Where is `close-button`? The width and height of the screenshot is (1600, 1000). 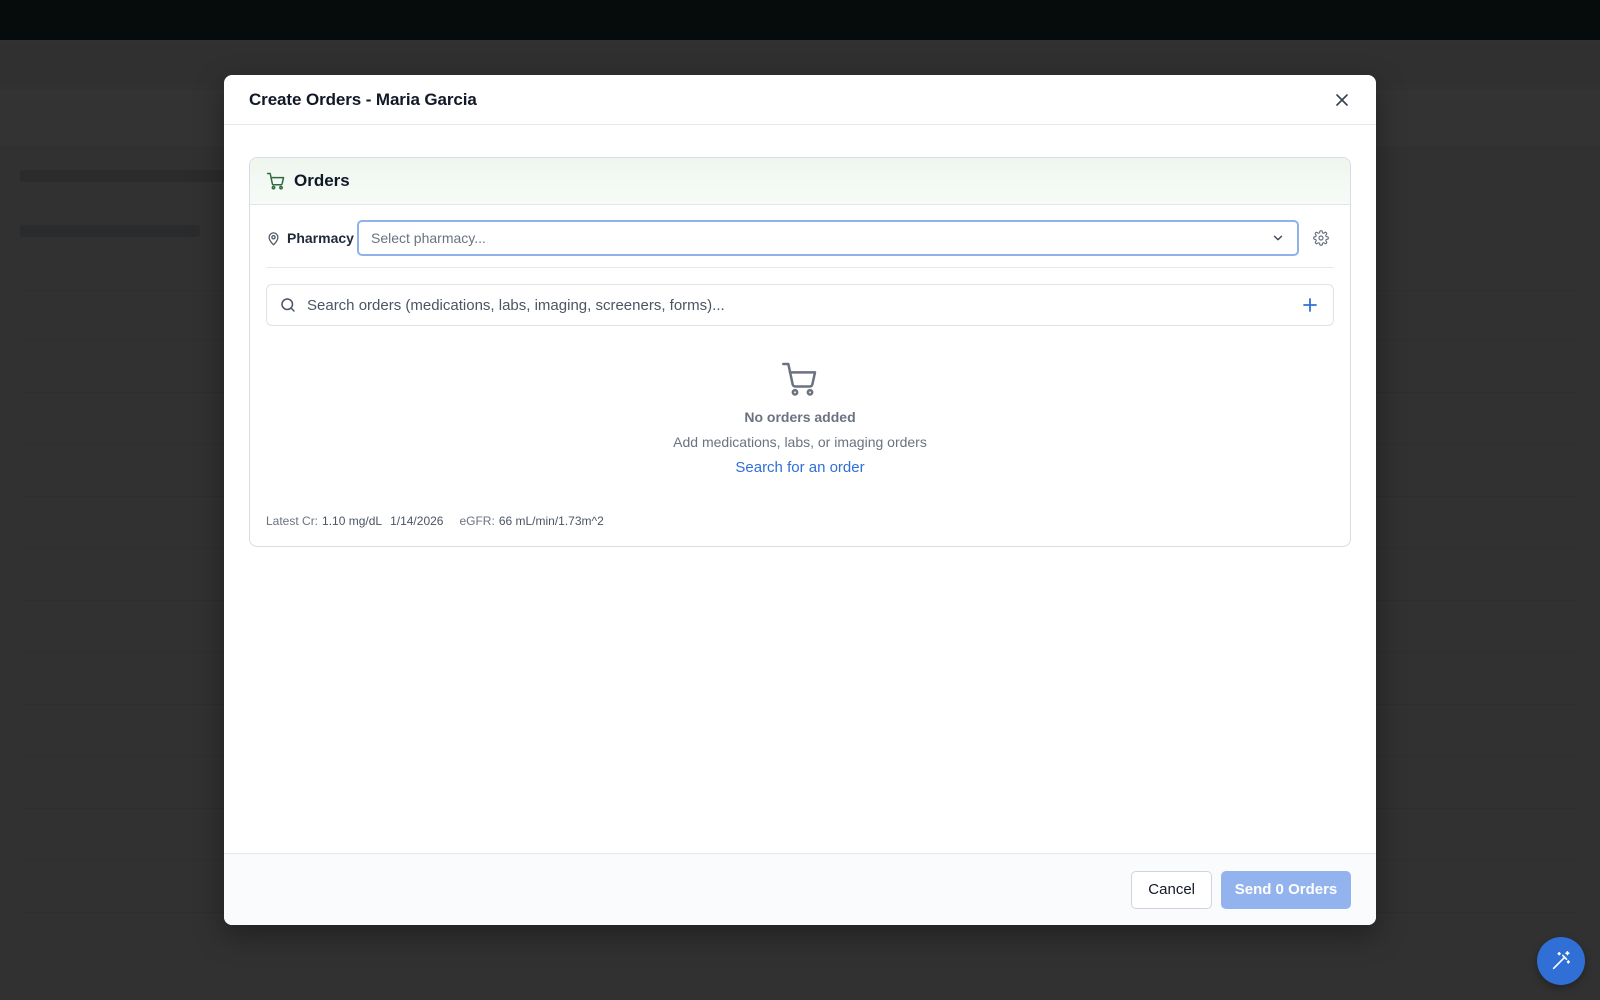
close-button is located at coordinates (1342, 100).